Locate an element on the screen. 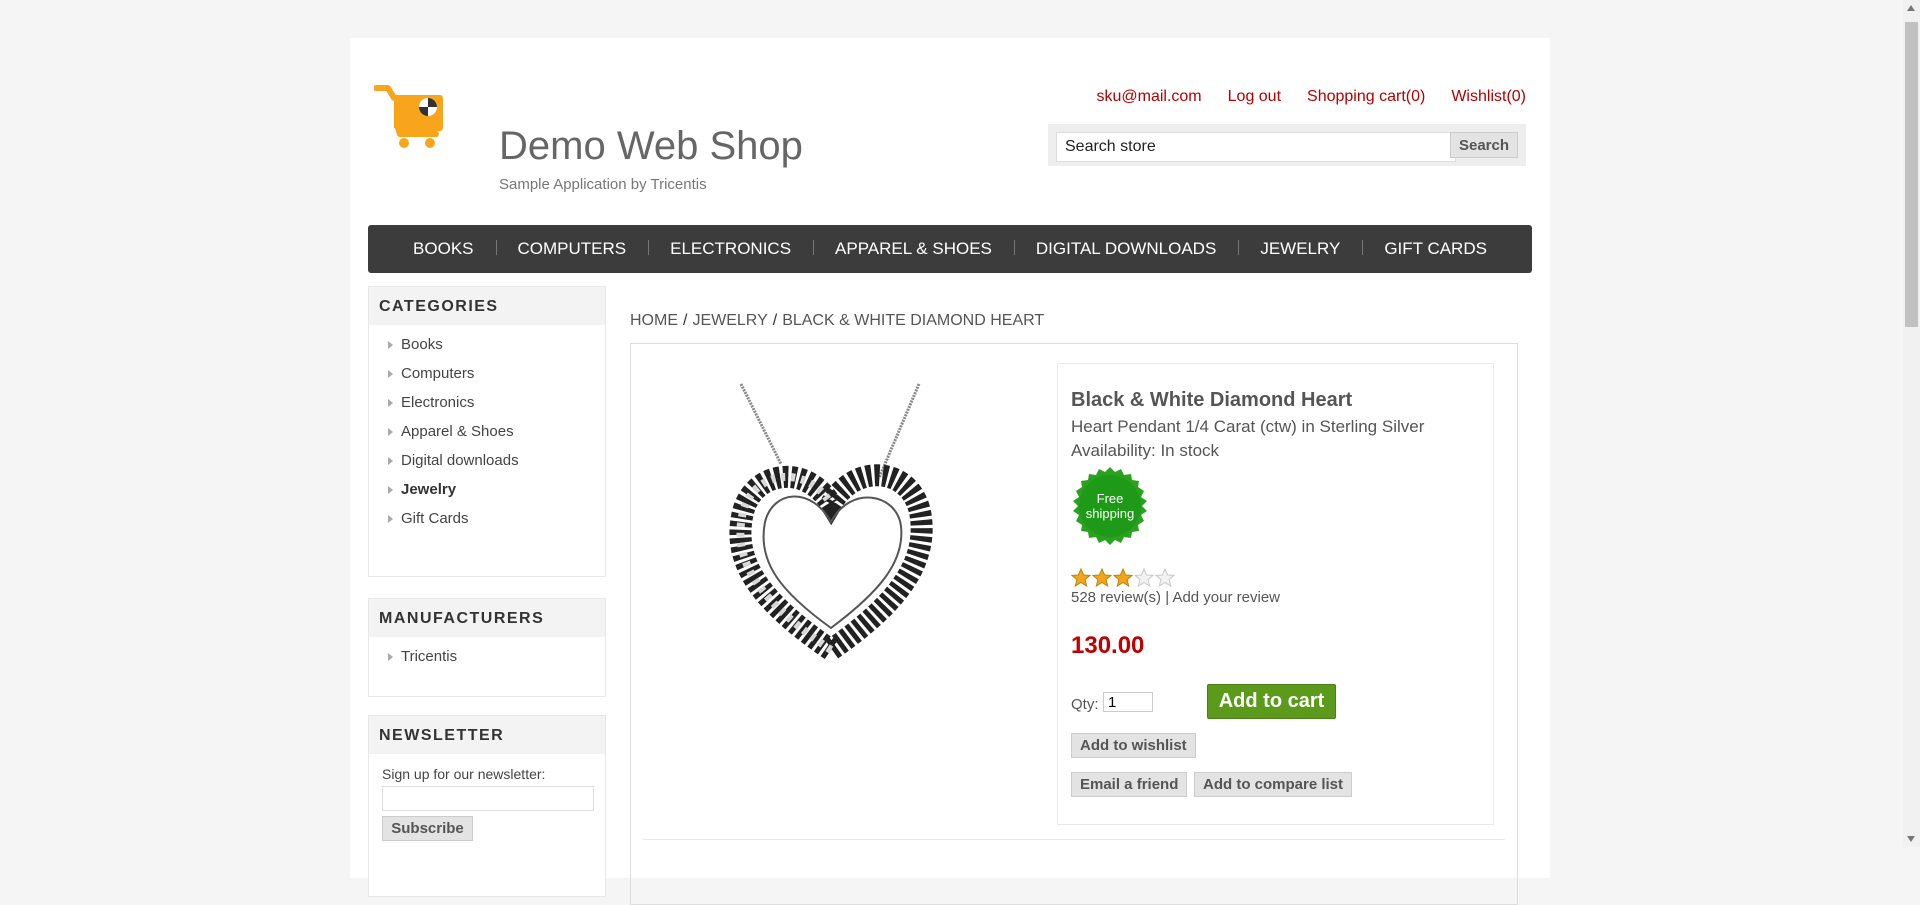 This screenshot has width=1920, height=905. nav-item-apparel-shoes: APPAREL & SHOES is located at coordinates (913, 249).